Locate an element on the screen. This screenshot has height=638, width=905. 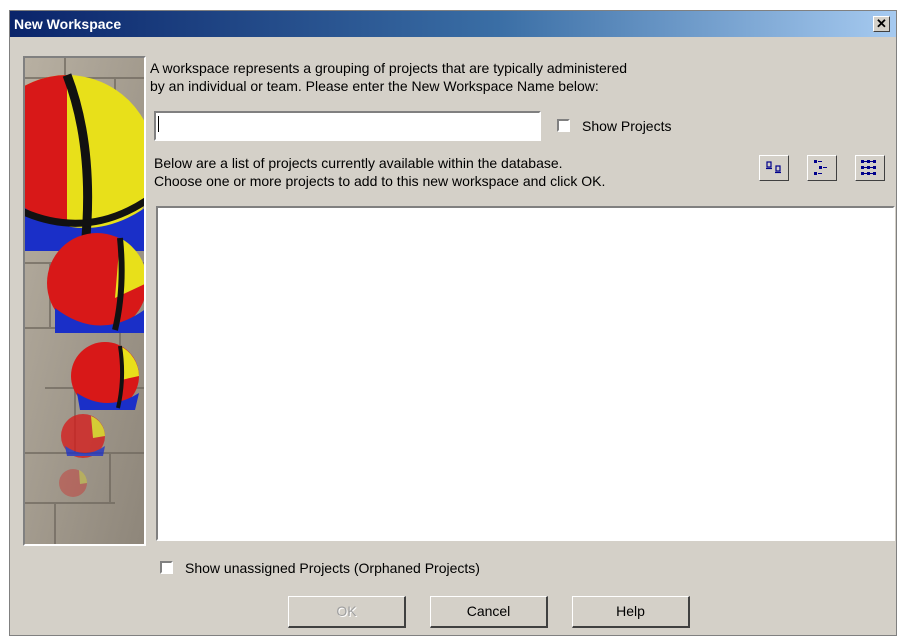
workspace-name-field is located at coordinates (347, 126).